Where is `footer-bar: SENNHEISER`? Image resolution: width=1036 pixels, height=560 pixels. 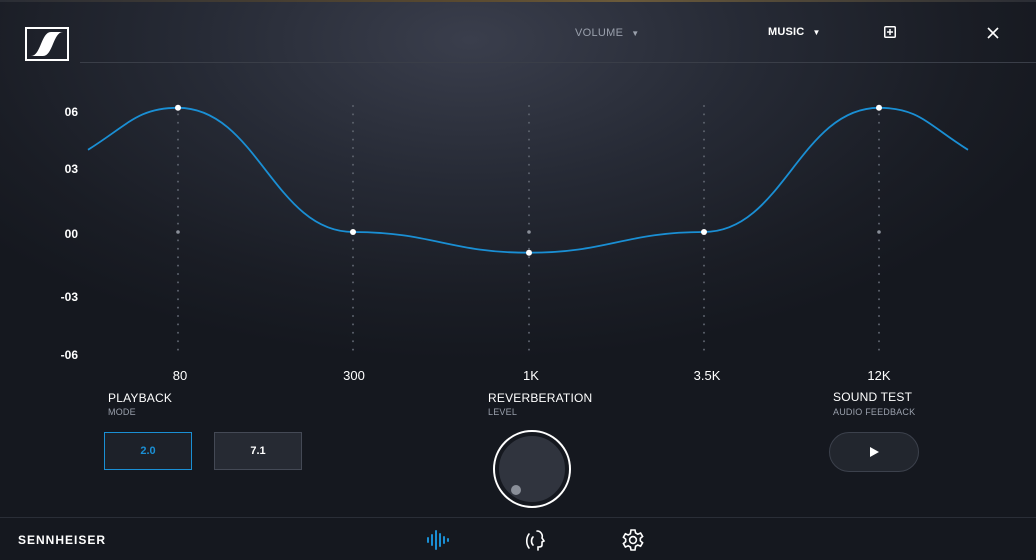
footer-bar: SENNHEISER is located at coordinates (518, 538).